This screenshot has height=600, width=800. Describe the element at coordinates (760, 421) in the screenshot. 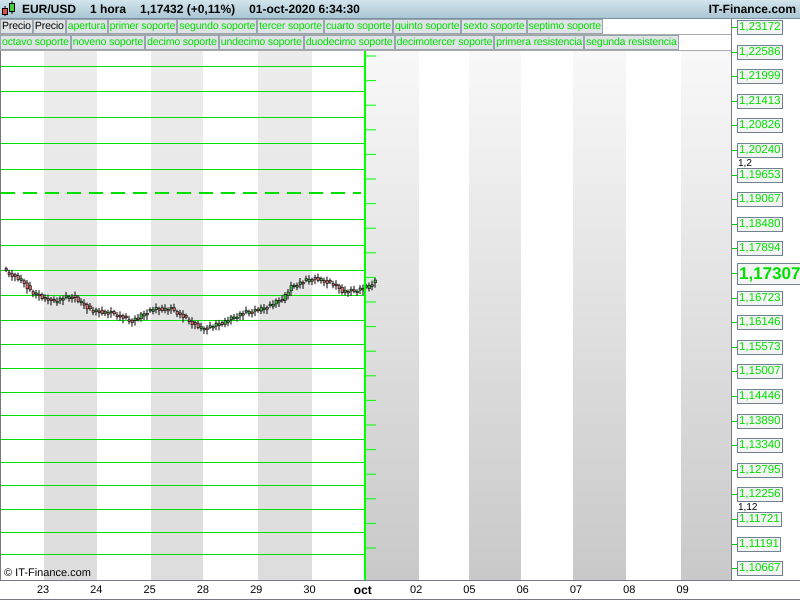

I see `price-level-label: 1,13890` at that location.